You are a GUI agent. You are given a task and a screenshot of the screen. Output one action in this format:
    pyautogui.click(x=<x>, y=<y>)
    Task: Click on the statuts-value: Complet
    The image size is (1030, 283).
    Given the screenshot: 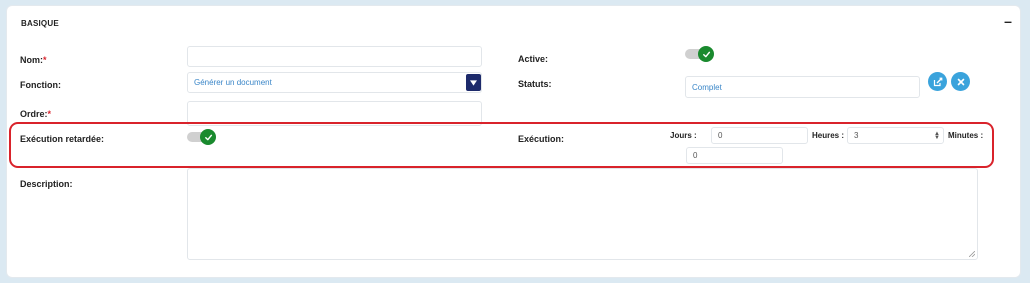 What is the action you would take?
    pyautogui.click(x=707, y=87)
    